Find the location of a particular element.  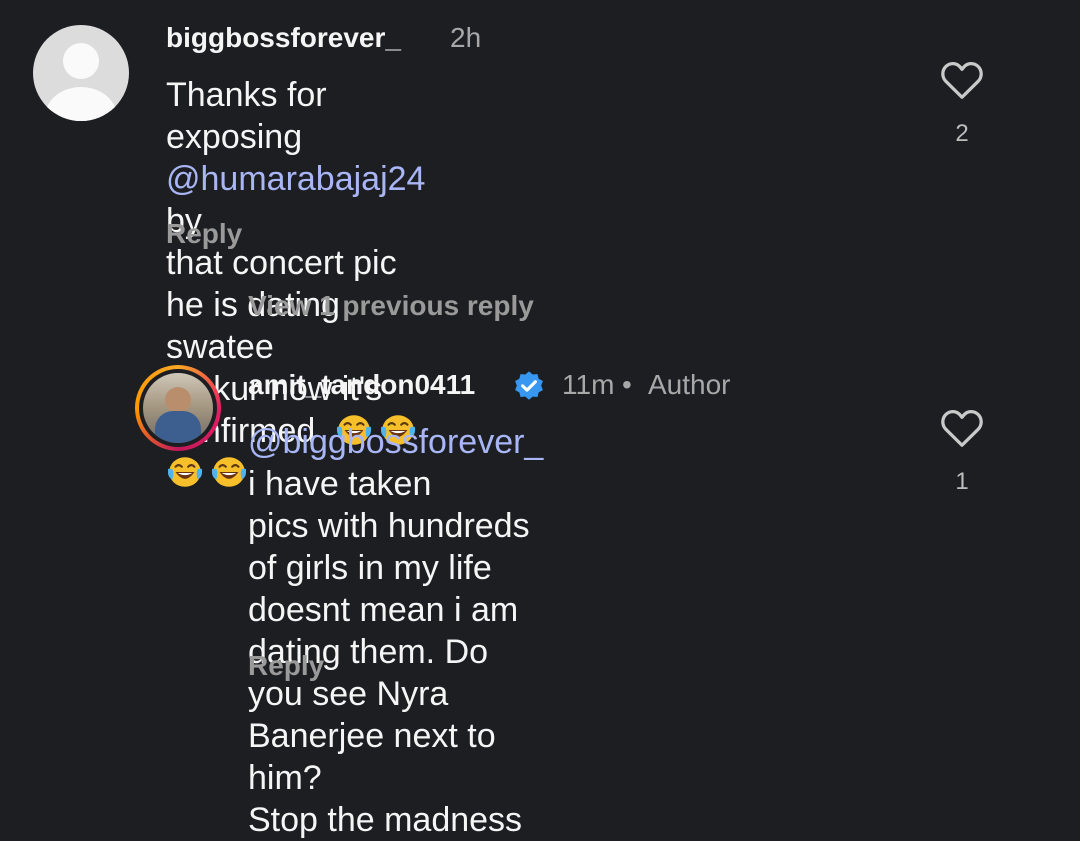

comment-timestamp: 11m is located at coordinates (588, 384).